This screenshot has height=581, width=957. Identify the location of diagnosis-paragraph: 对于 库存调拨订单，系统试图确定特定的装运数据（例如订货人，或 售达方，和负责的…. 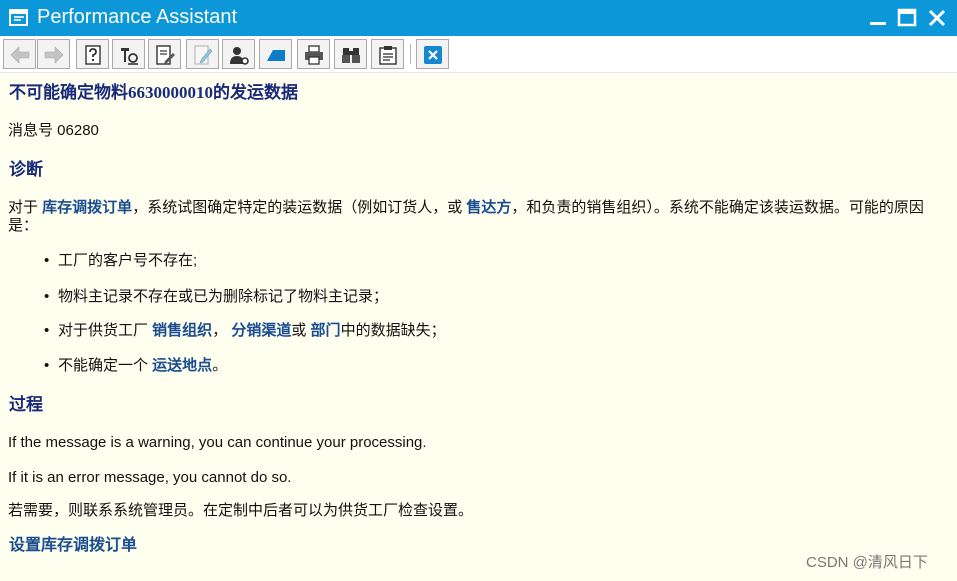
(478, 217).